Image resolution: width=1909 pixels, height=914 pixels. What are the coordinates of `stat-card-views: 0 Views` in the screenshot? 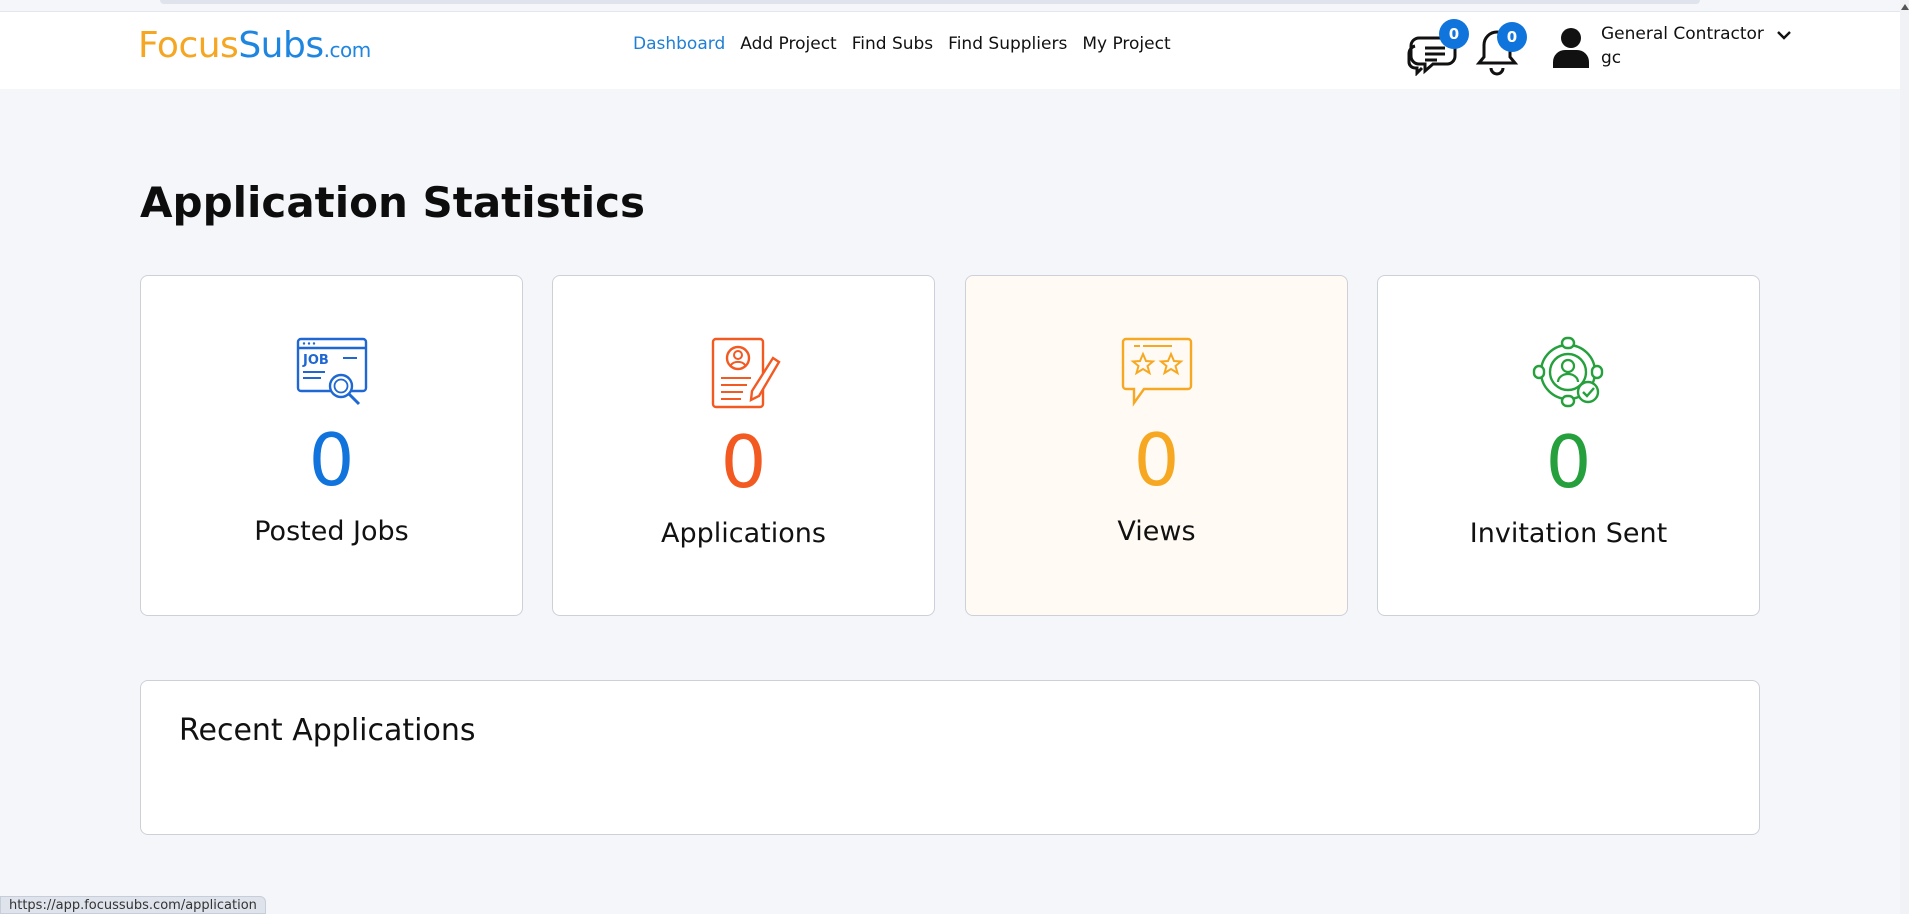 It's located at (1156, 445).